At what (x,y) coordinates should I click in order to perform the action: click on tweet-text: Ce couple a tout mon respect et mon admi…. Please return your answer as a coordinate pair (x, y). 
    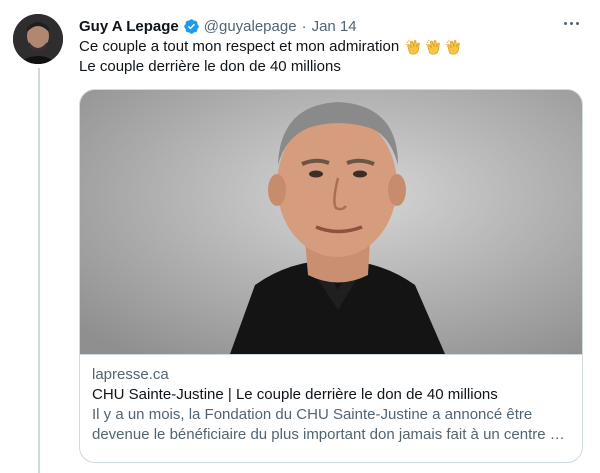
    Looking at the image, I should click on (329, 57).